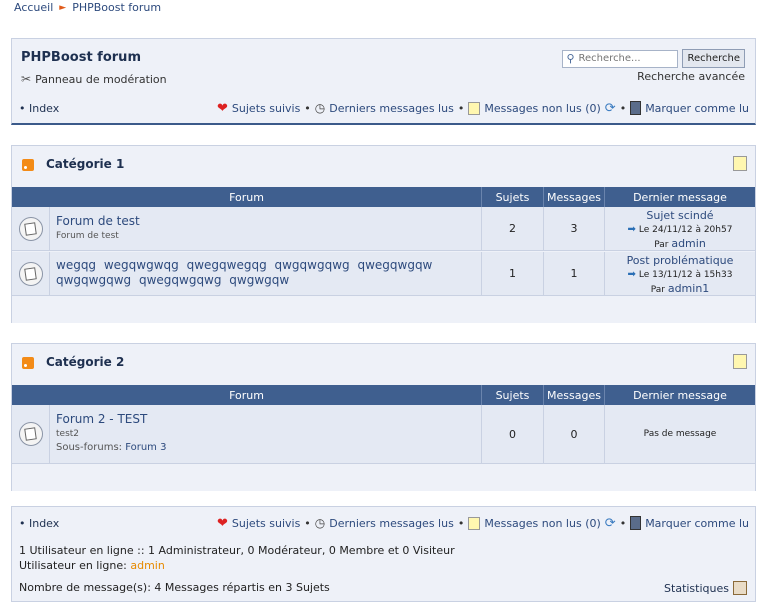 This screenshot has width=768, height=609. Describe the element at coordinates (222, 523) in the screenshot. I see `heart-icon: ❤` at that location.